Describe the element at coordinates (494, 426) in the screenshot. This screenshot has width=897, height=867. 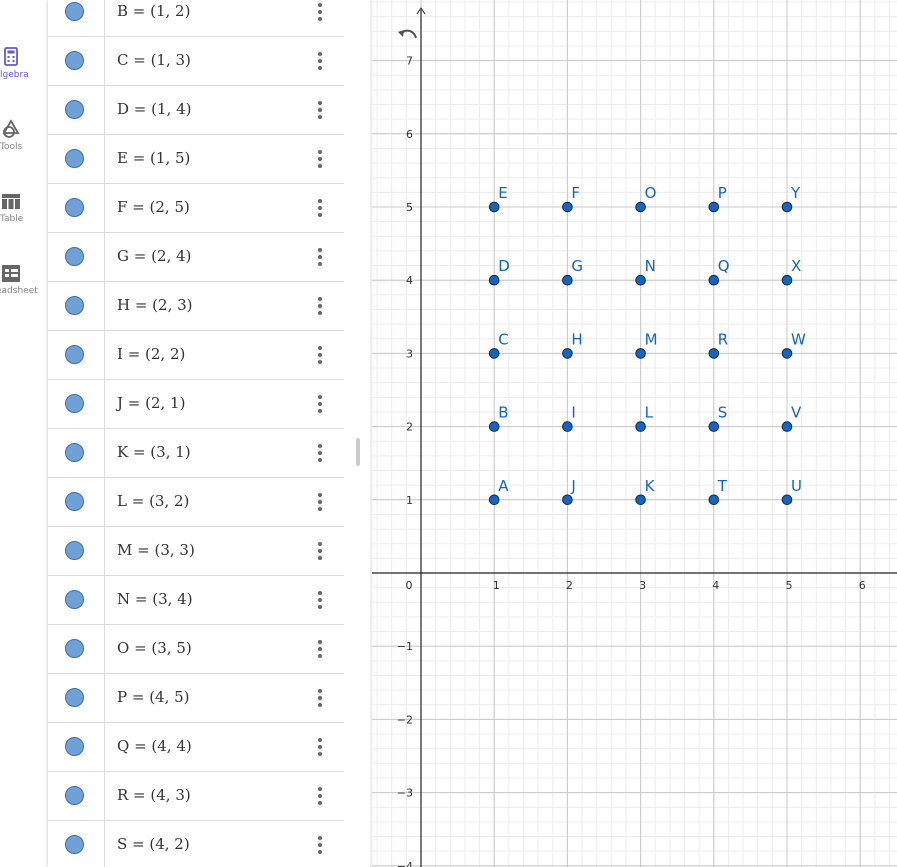
I see `point-B` at that location.